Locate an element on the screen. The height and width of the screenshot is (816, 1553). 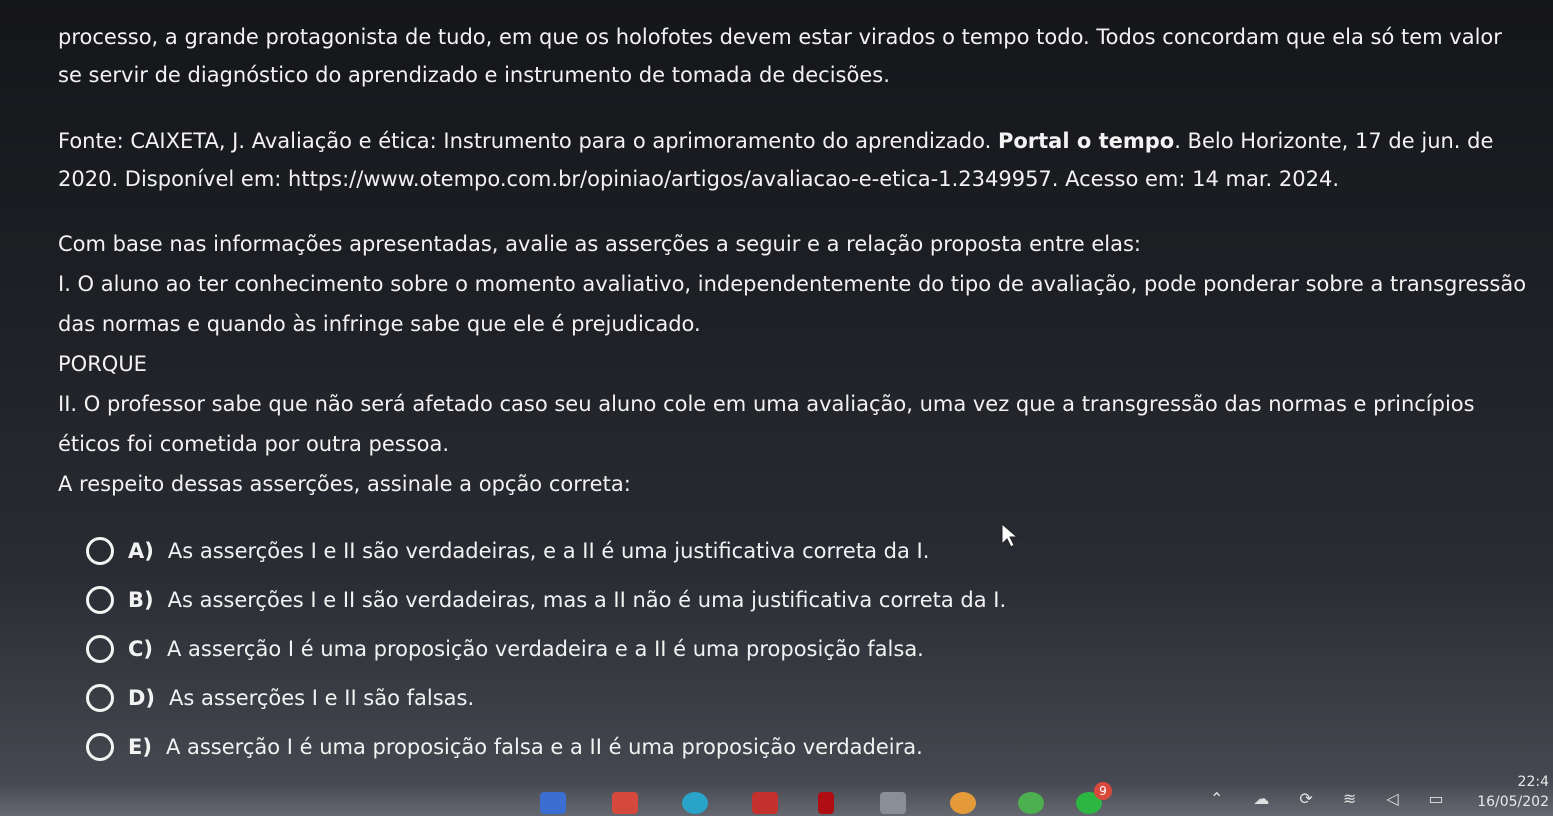
taskbar: 9 ⌃☁⟳≋◁▭ 22:4 16/05/202 is located at coordinates (776, 795).